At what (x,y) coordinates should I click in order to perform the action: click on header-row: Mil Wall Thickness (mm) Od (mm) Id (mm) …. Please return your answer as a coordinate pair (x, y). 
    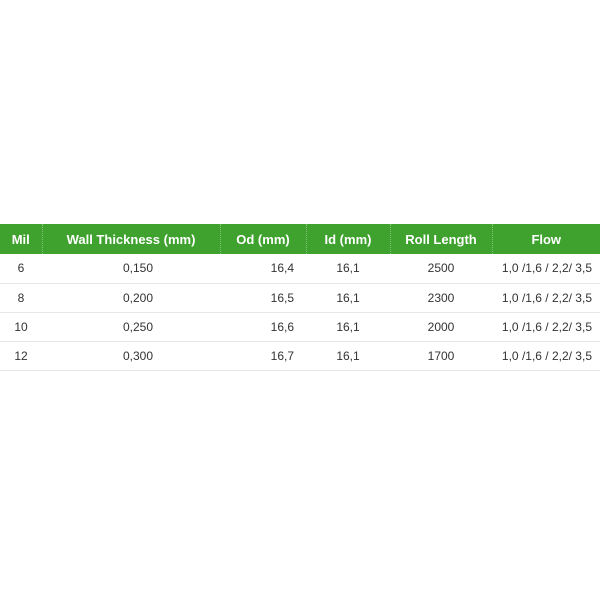
    Looking at the image, I should click on (300, 239).